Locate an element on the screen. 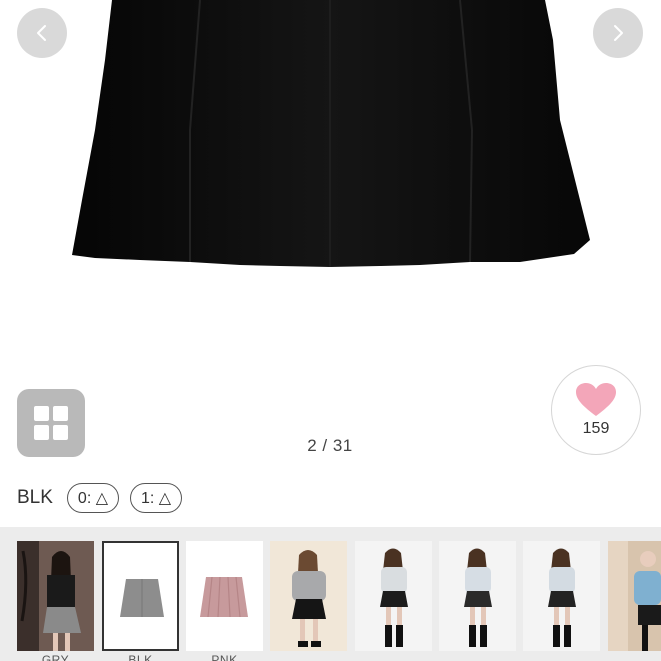  chevron-right-icon is located at coordinates (618, 33).